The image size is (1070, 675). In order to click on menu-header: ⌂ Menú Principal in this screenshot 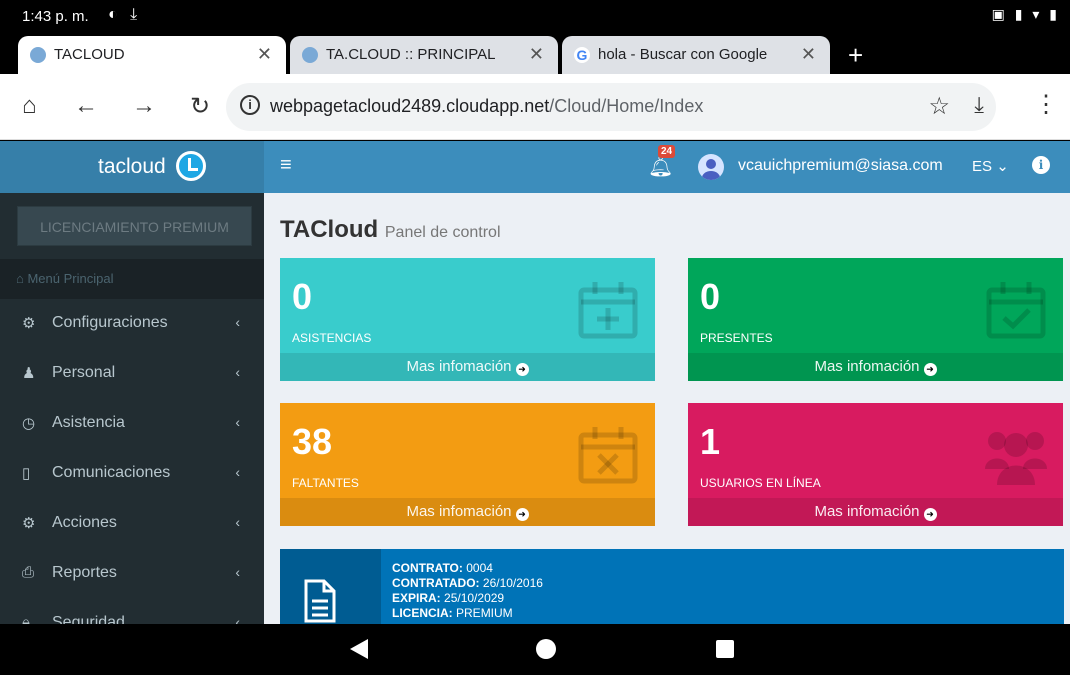, I will do `click(132, 279)`.